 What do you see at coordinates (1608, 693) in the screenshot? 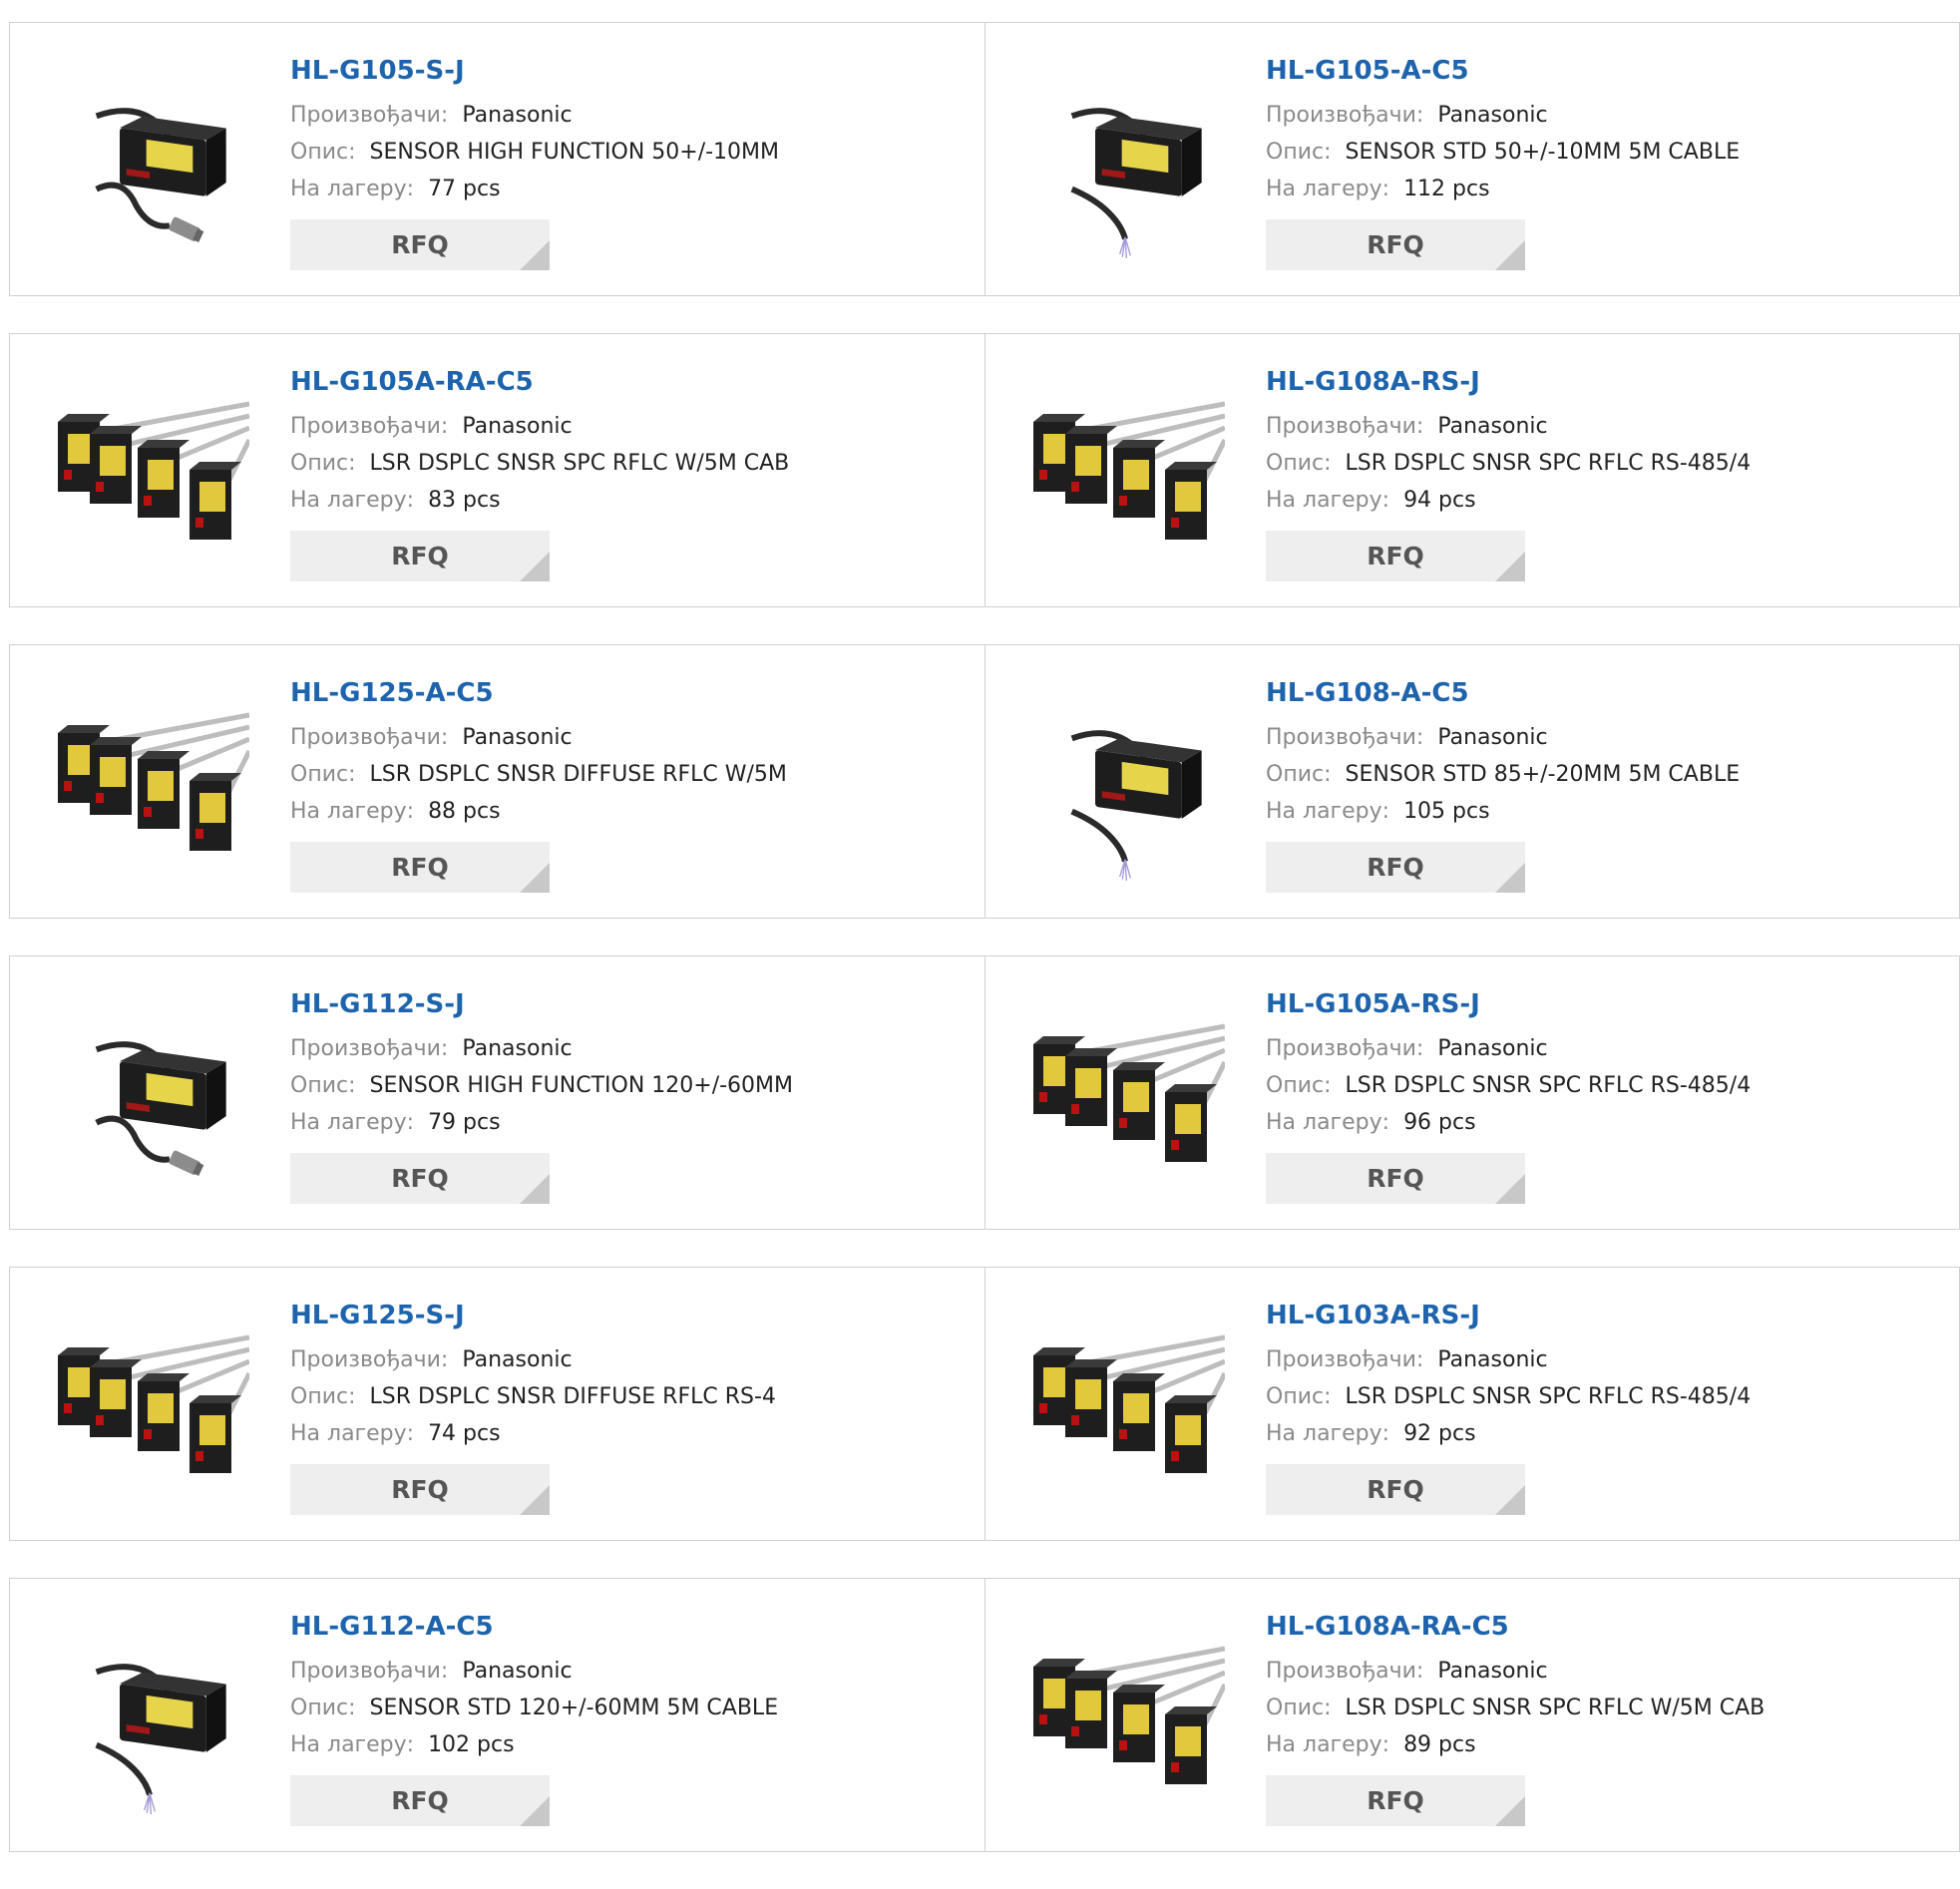
I see `part-number-link: HL-G108-A-C5` at bounding box center [1608, 693].